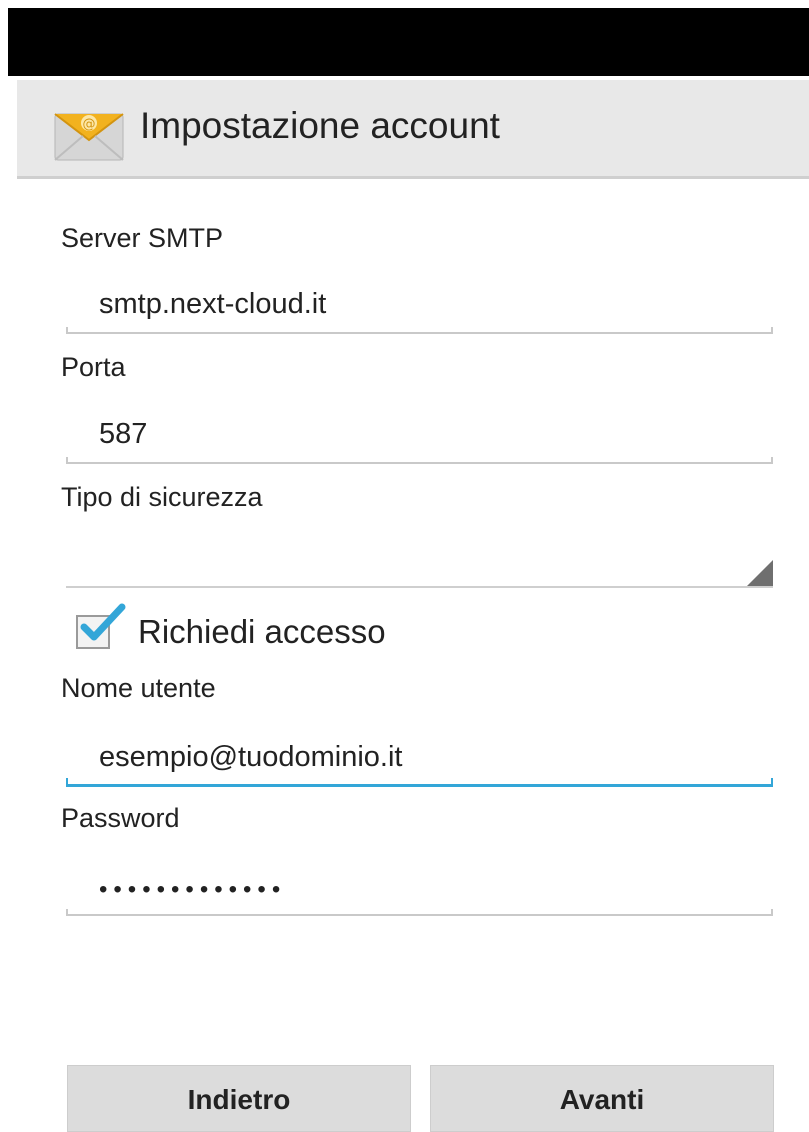  Describe the element at coordinates (419, 887) in the screenshot. I see `password-field: •••••••••••••` at that location.